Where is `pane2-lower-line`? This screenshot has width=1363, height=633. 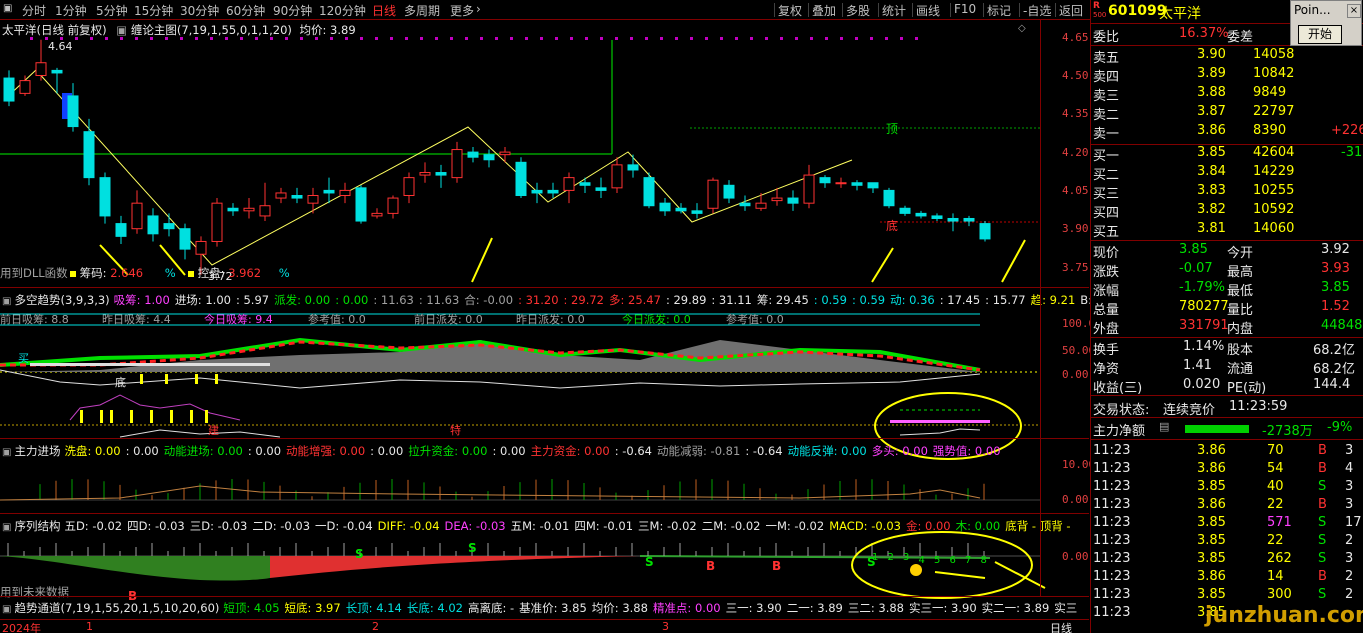 pane2-lower-line is located at coordinates (940, 432).